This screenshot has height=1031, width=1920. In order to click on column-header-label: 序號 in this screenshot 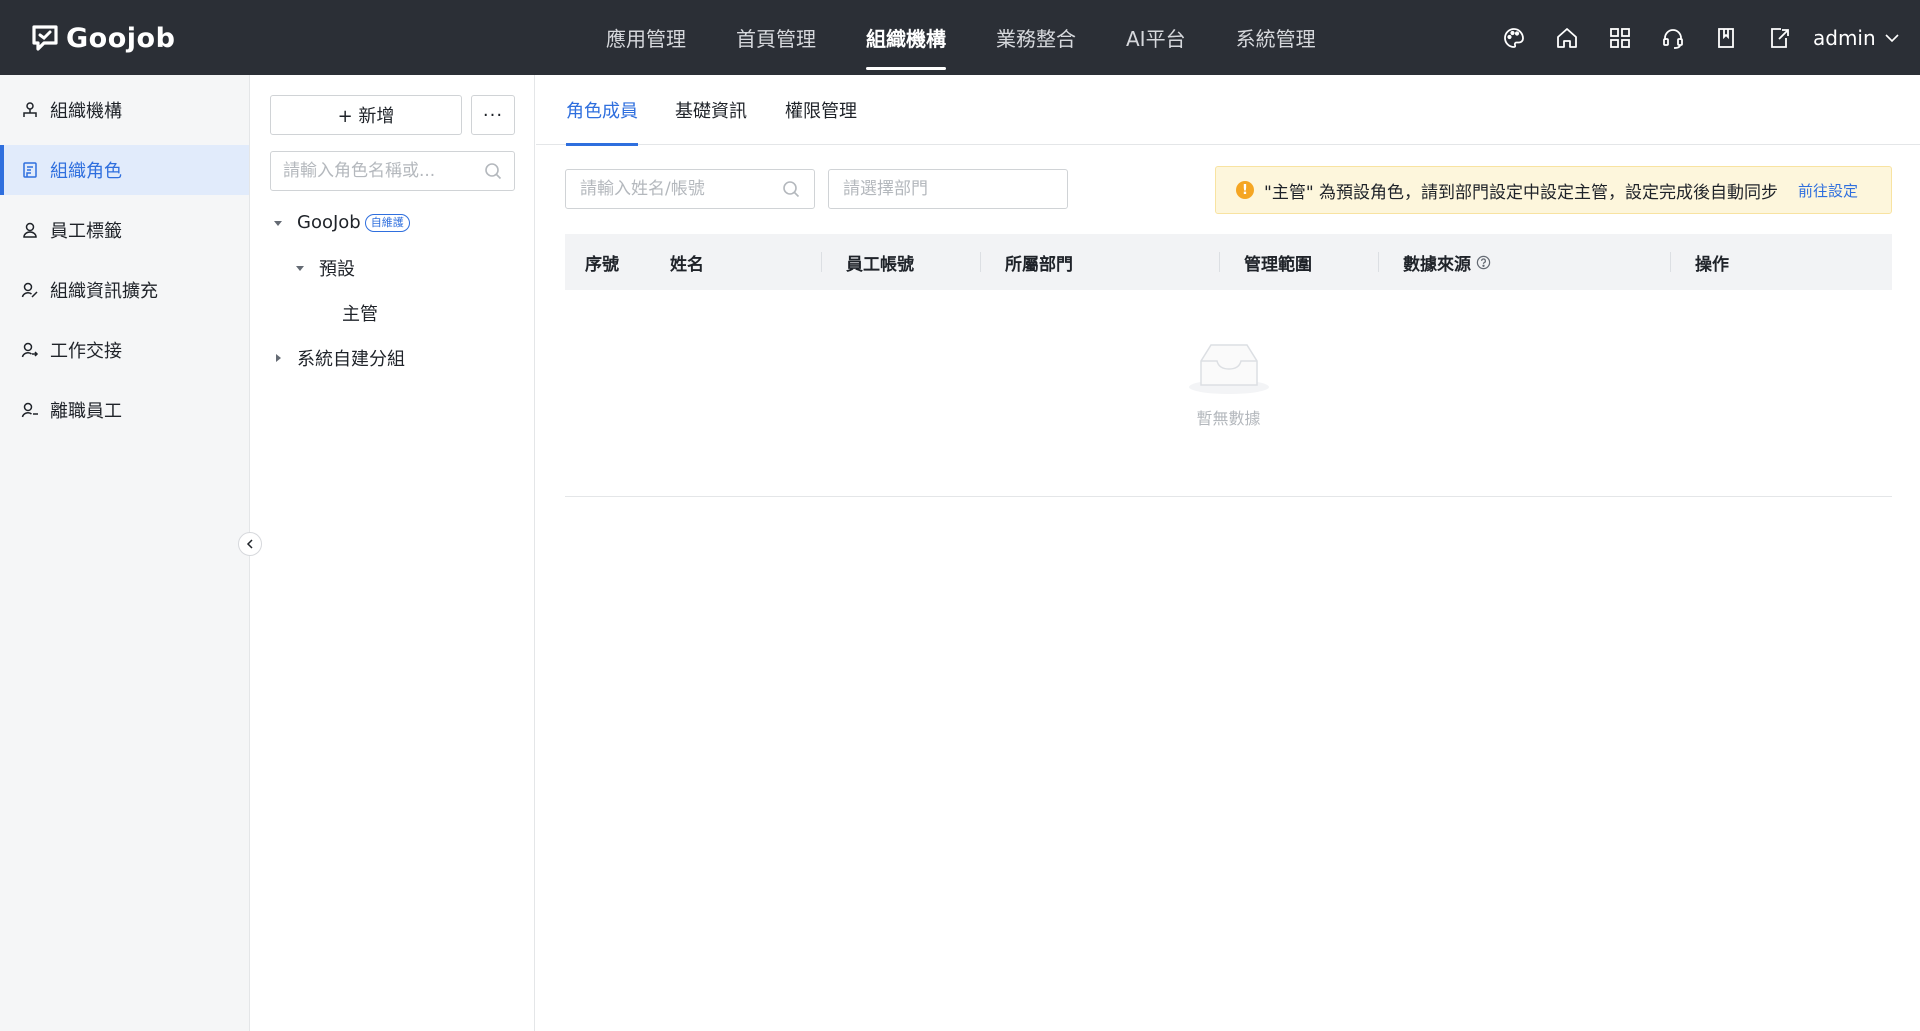, I will do `click(602, 264)`.